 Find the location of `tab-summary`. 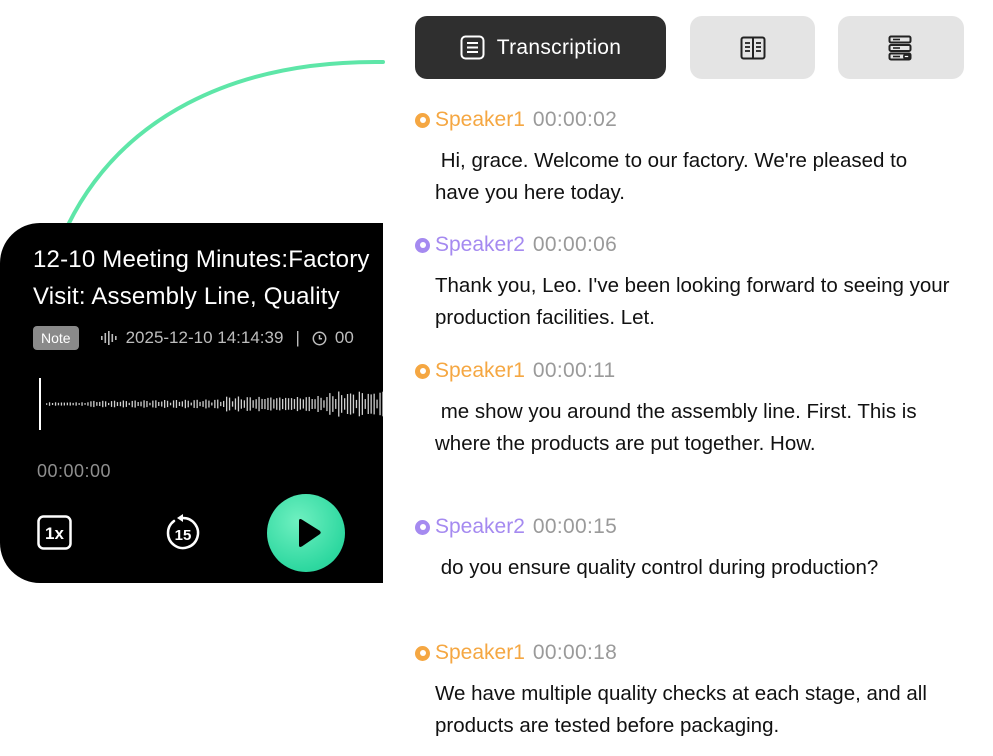

tab-summary is located at coordinates (752, 47).